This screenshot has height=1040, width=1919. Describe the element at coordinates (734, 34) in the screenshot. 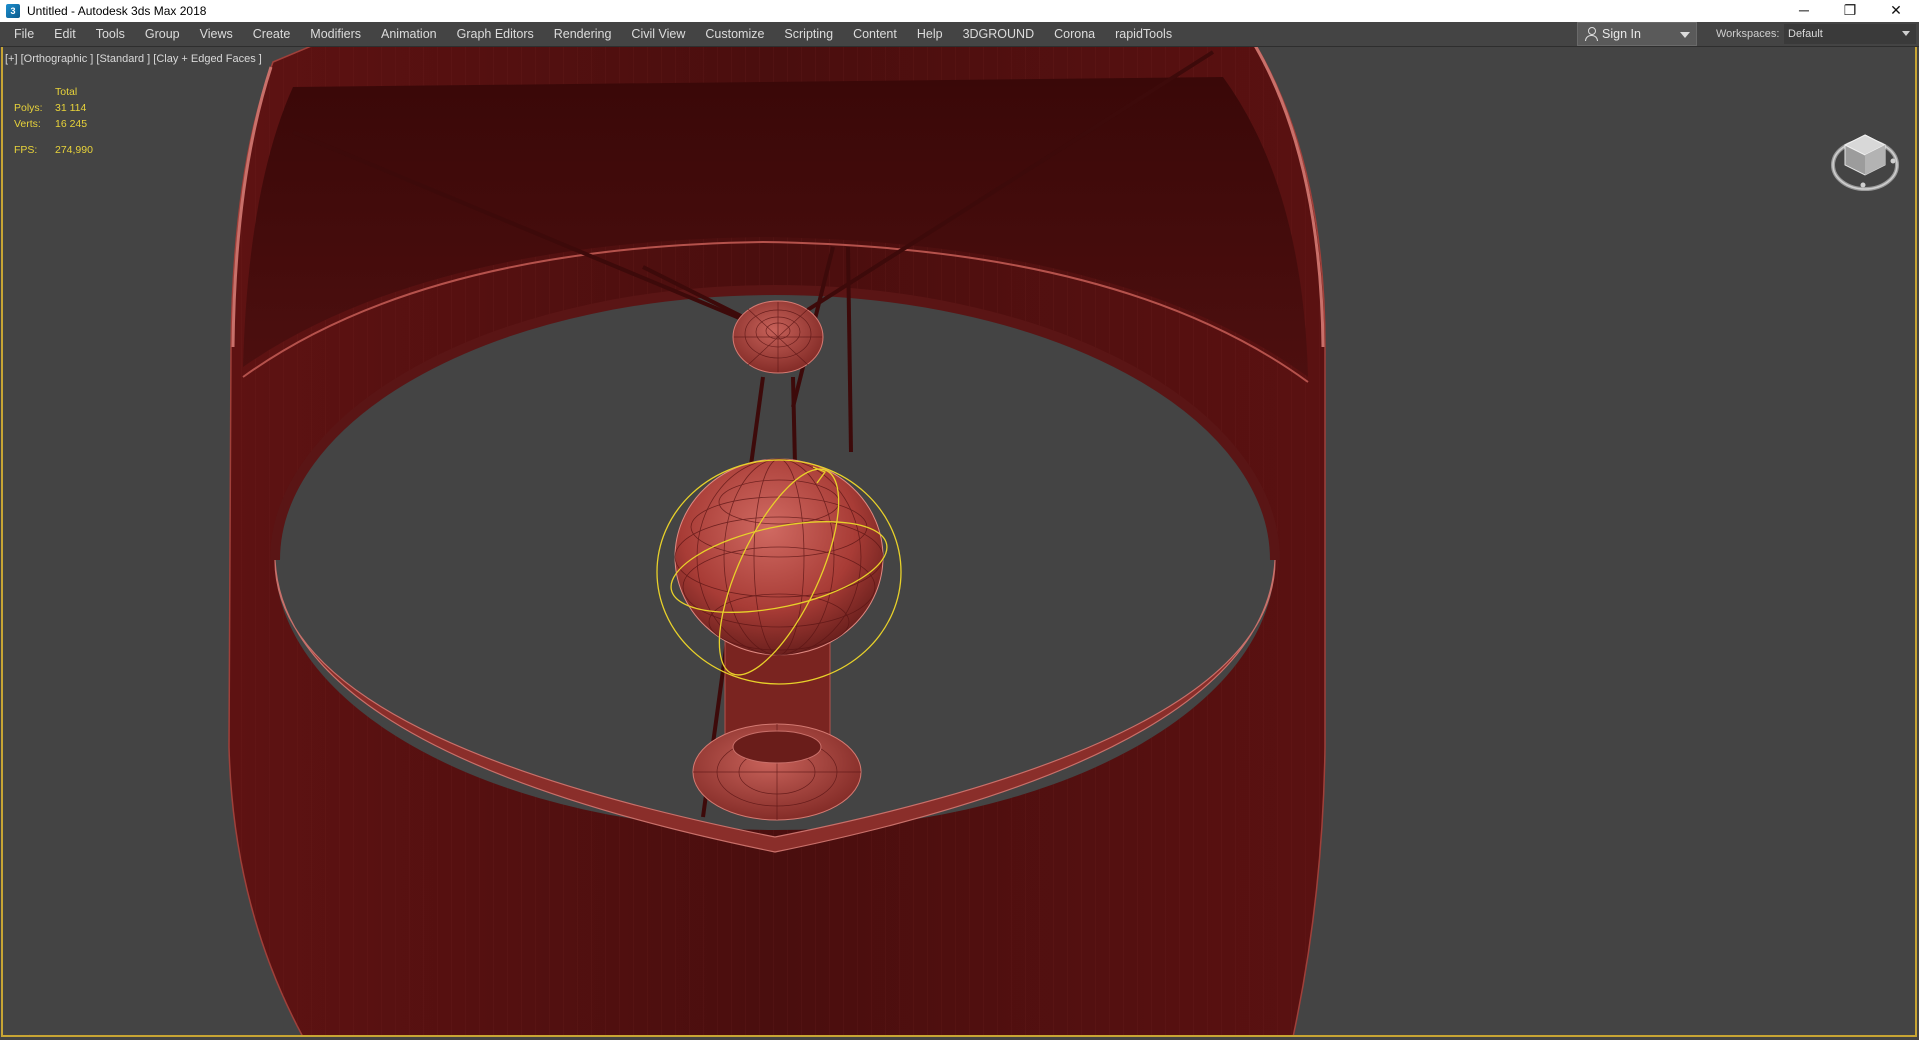

I see `menu-customize: Customize` at that location.